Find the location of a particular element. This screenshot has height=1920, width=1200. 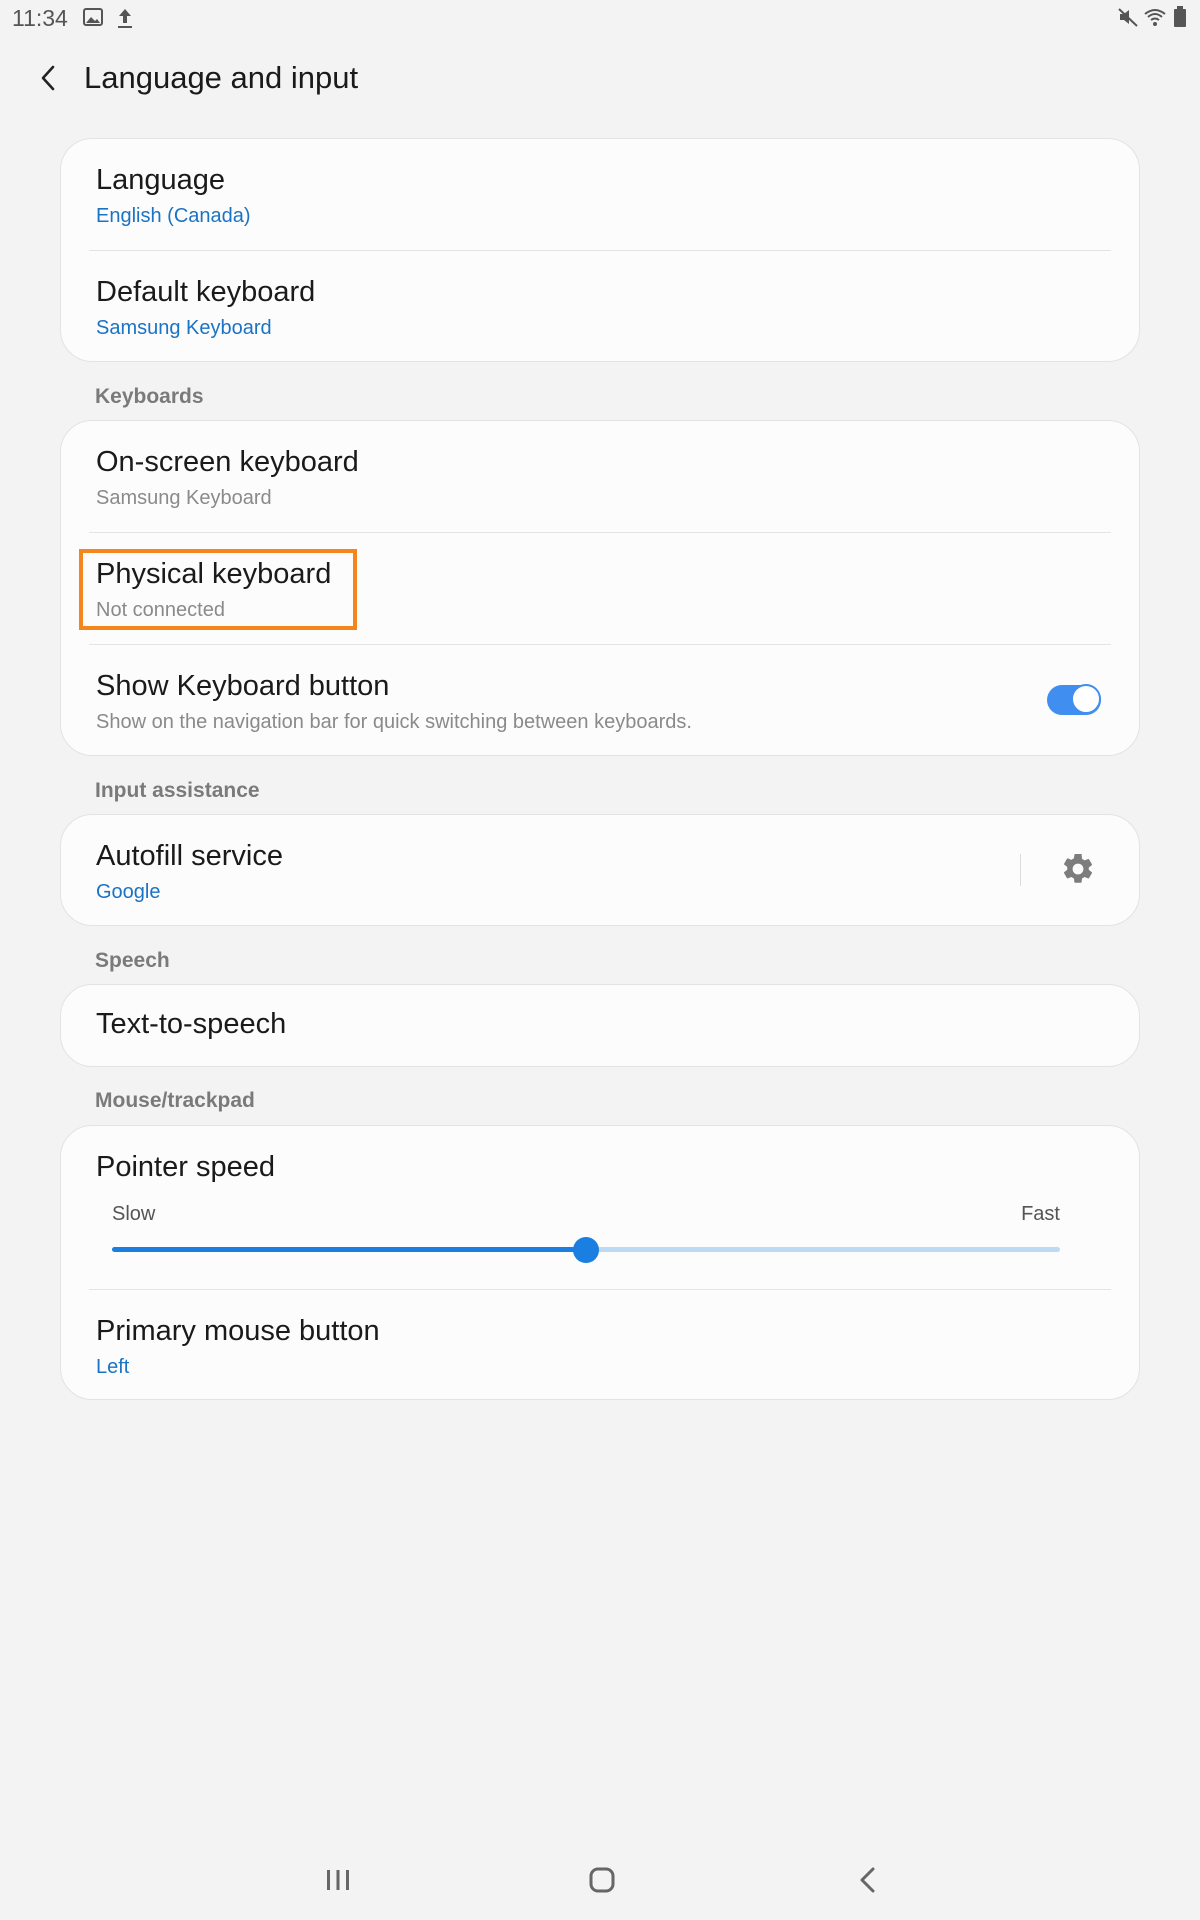

gear-icon is located at coordinates (1078, 872).